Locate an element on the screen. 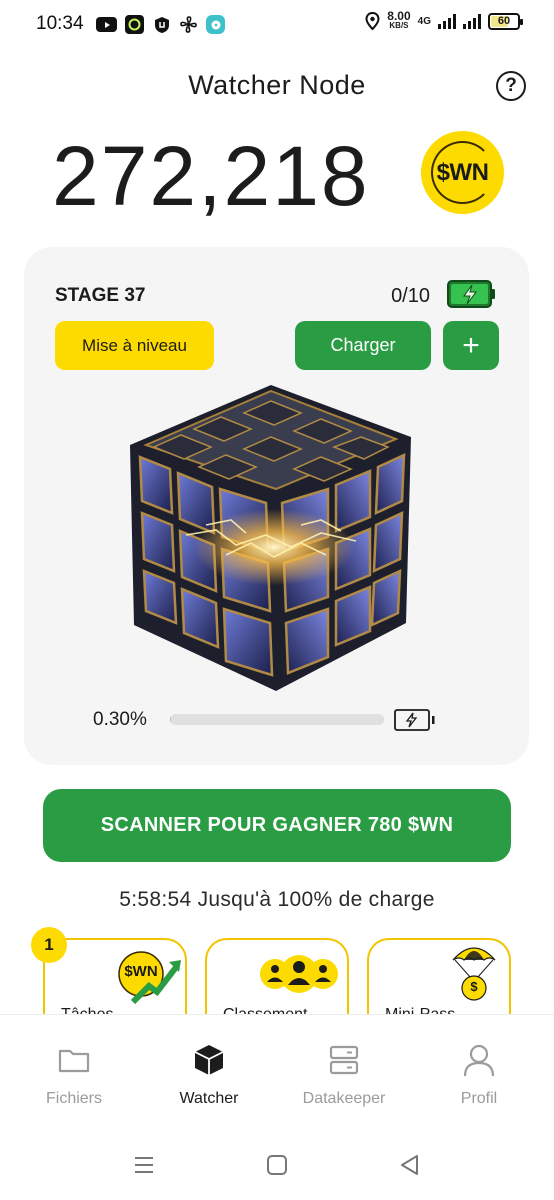 The image size is (554, 1200). coin-currency: $WN is located at coordinates (462, 172).